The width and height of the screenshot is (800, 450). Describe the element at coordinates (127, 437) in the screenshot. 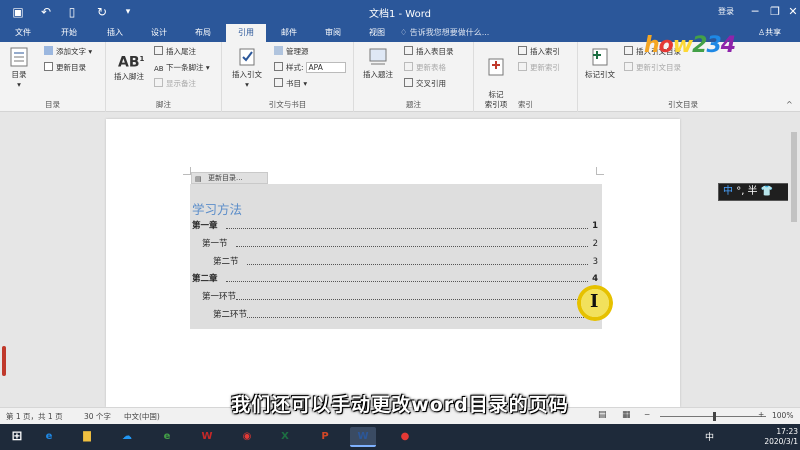

I see `taskbar-baidu-netdisk-icon: ☁` at that location.